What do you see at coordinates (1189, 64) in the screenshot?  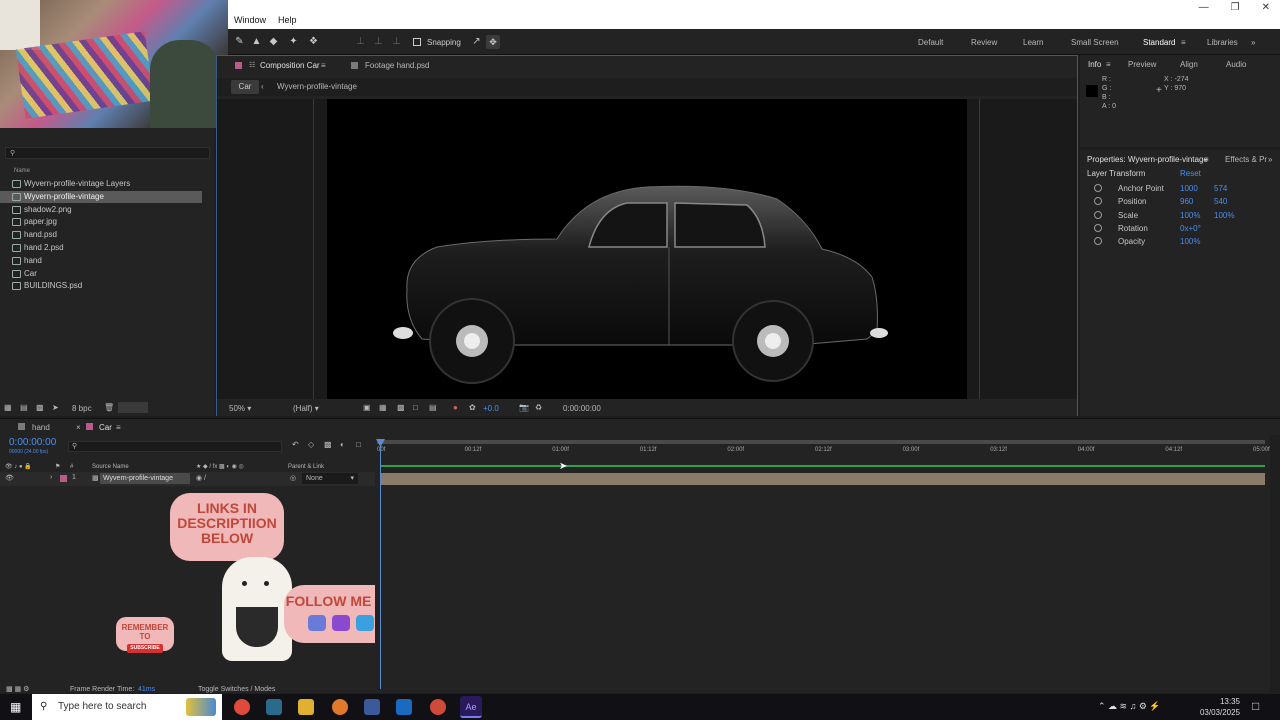 I see `tab-align: Align` at bounding box center [1189, 64].